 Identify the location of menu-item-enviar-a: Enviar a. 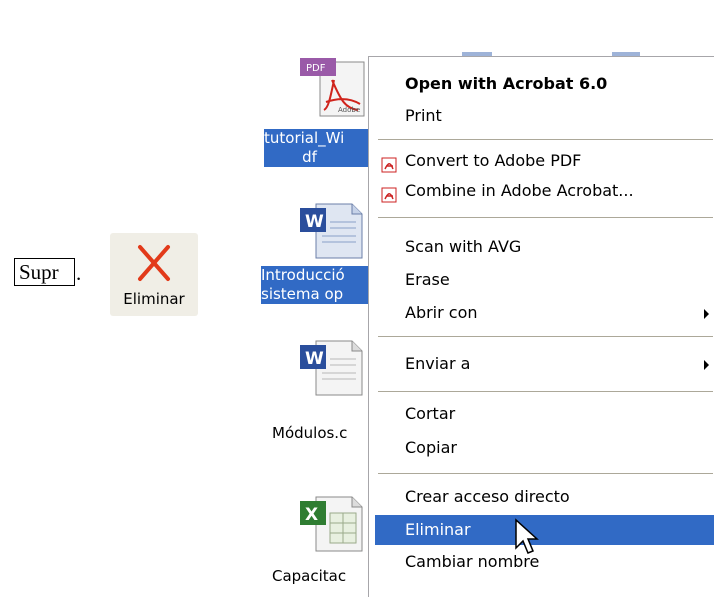
(544, 364).